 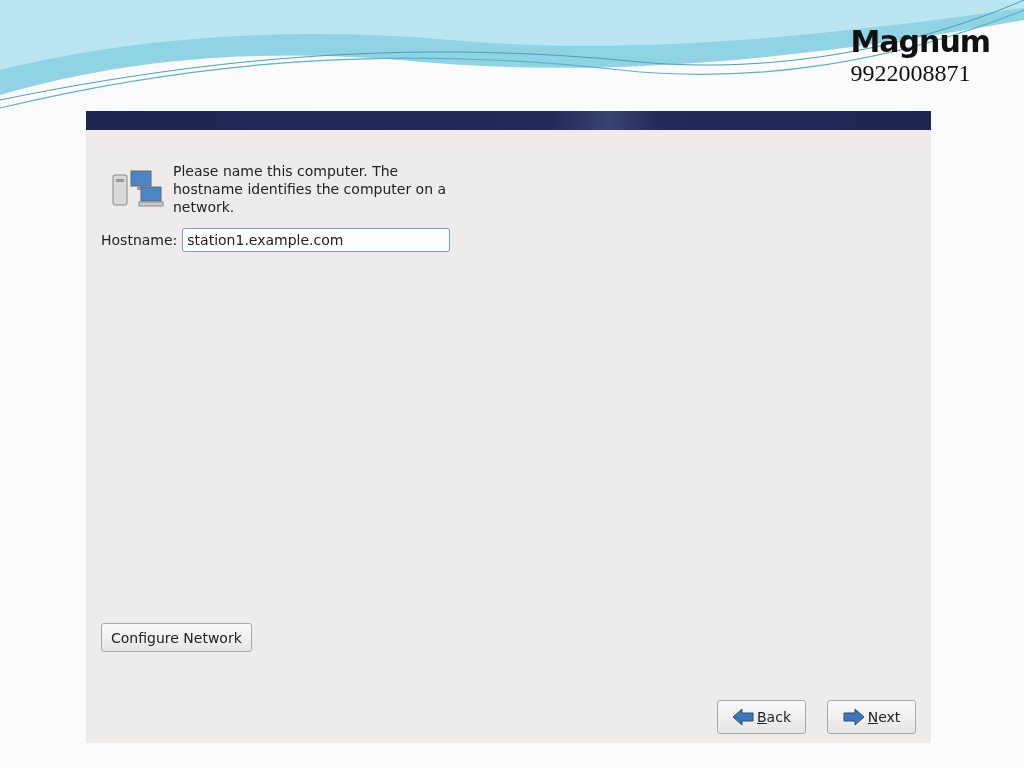 What do you see at coordinates (138, 189) in the screenshot?
I see `networked-computers-icon` at bounding box center [138, 189].